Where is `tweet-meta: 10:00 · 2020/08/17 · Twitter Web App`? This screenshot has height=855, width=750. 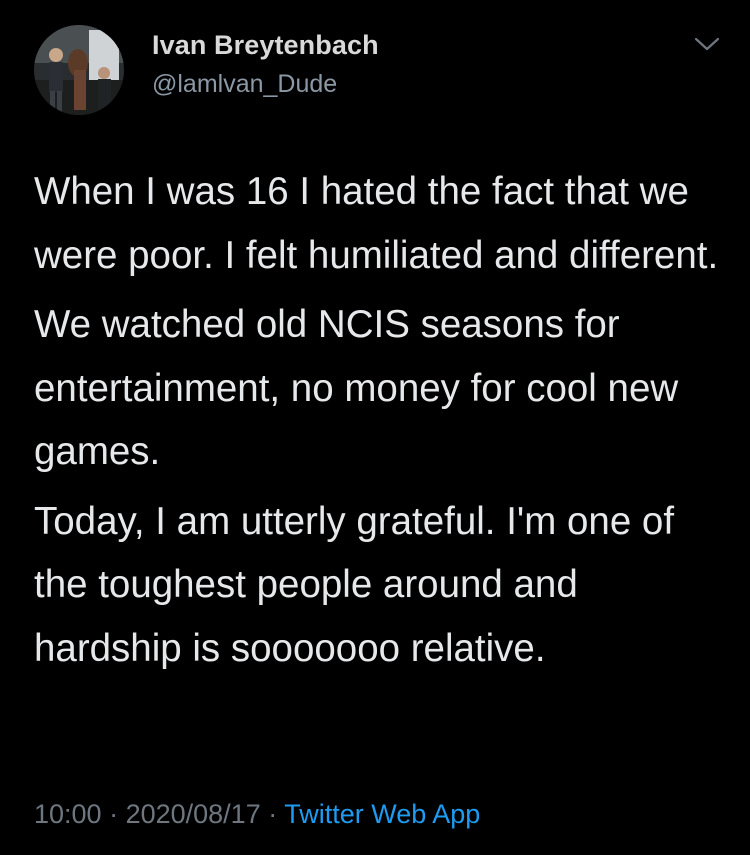
tweet-meta: 10:00 · 2020/08/17 · Twitter Web App is located at coordinates (257, 814).